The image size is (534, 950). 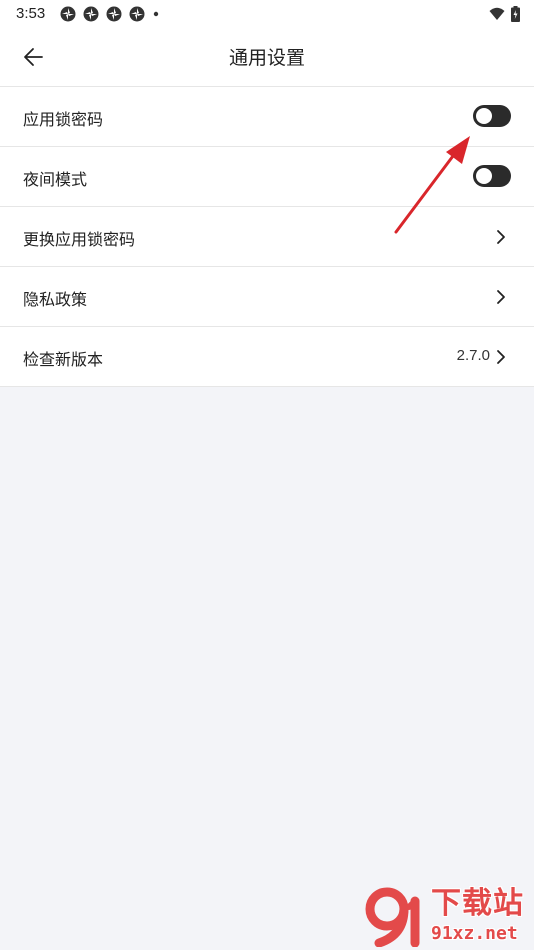 What do you see at coordinates (267, 297) in the screenshot?
I see `settings-row-privacy-policy: 隐私政策` at bounding box center [267, 297].